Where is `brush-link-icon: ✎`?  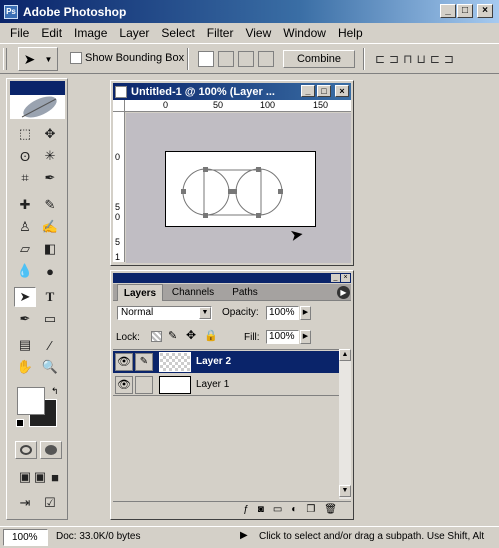
brush-link-icon: ✎ is located at coordinates (144, 362).